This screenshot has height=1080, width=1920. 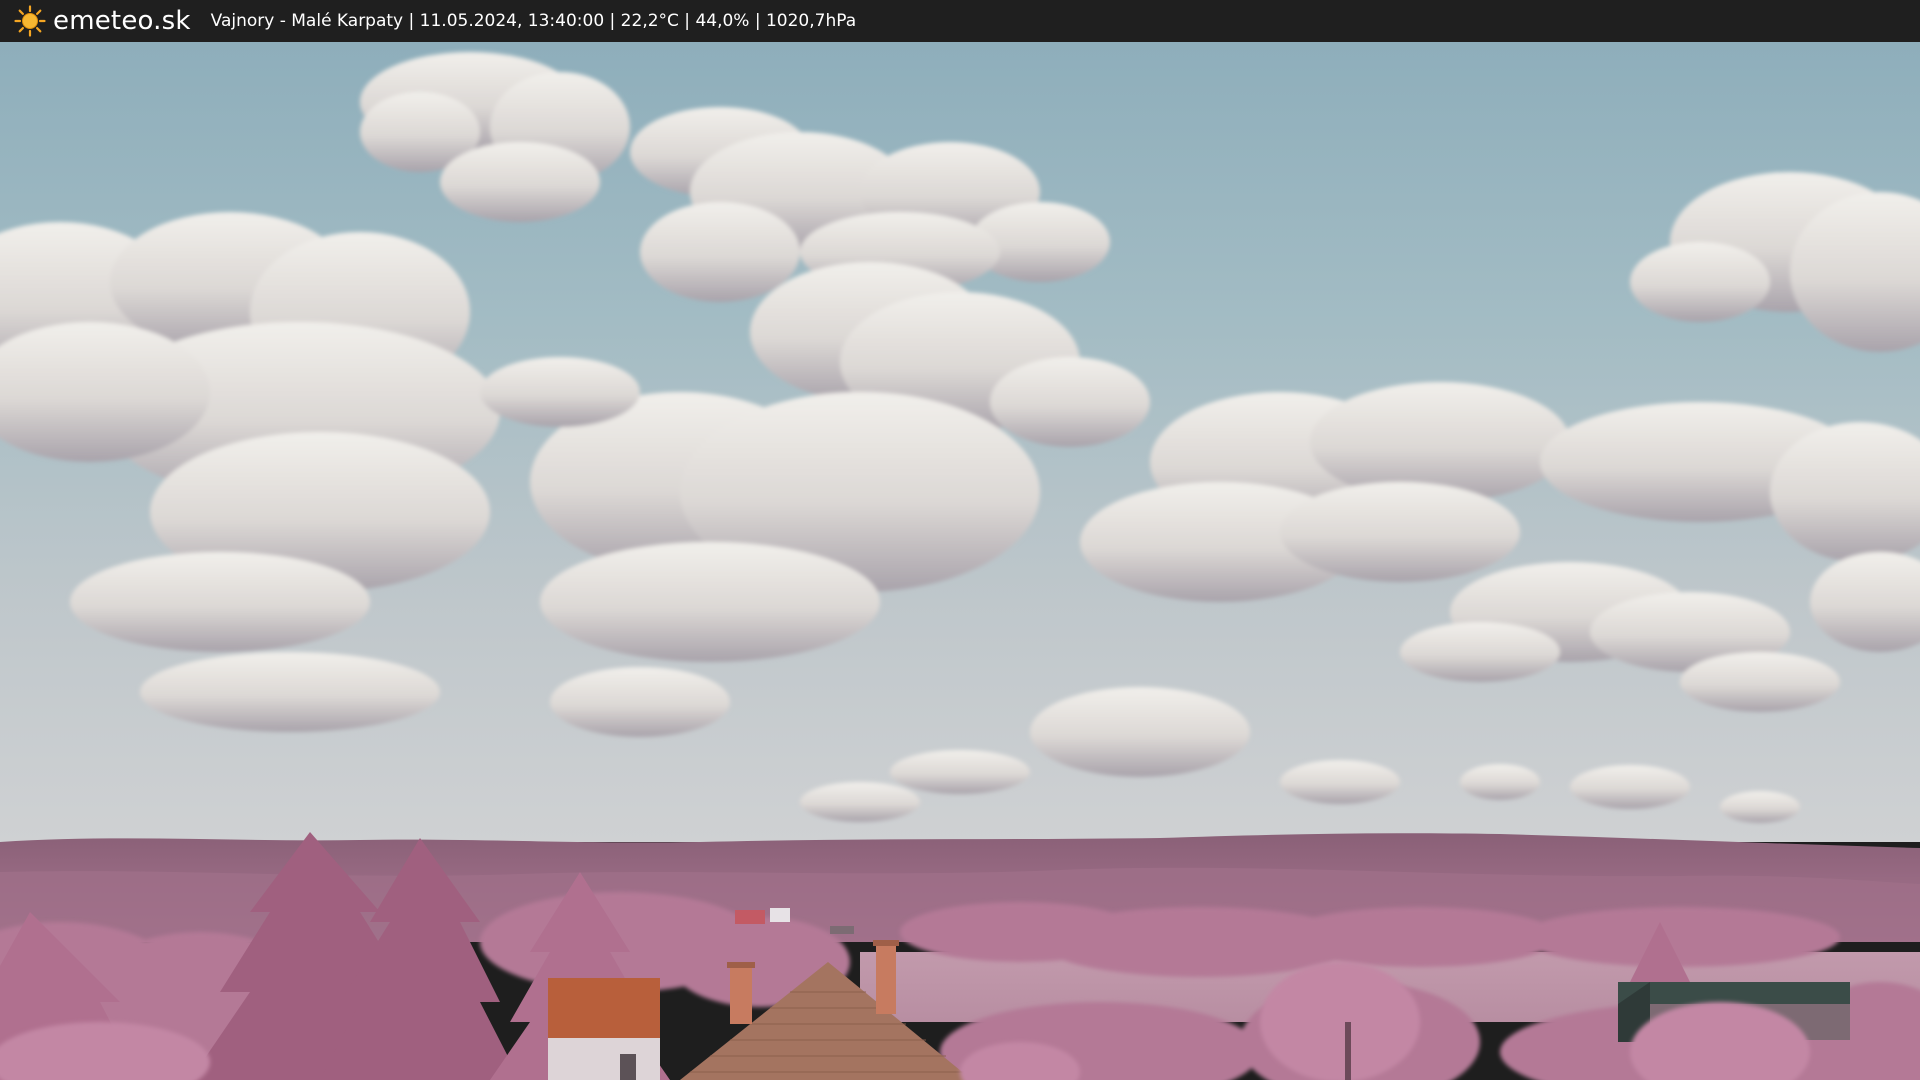 What do you see at coordinates (122, 21) in the screenshot?
I see `brand-name: emeteo.sk` at bounding box center [122, 21].